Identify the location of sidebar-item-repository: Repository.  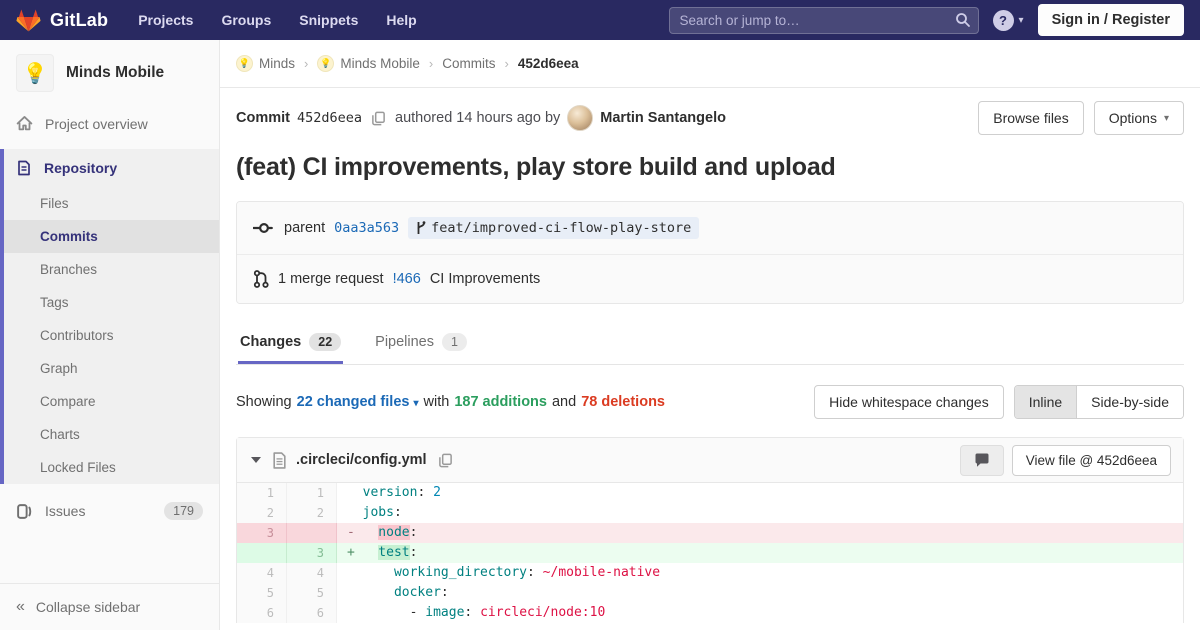
(111, 168).